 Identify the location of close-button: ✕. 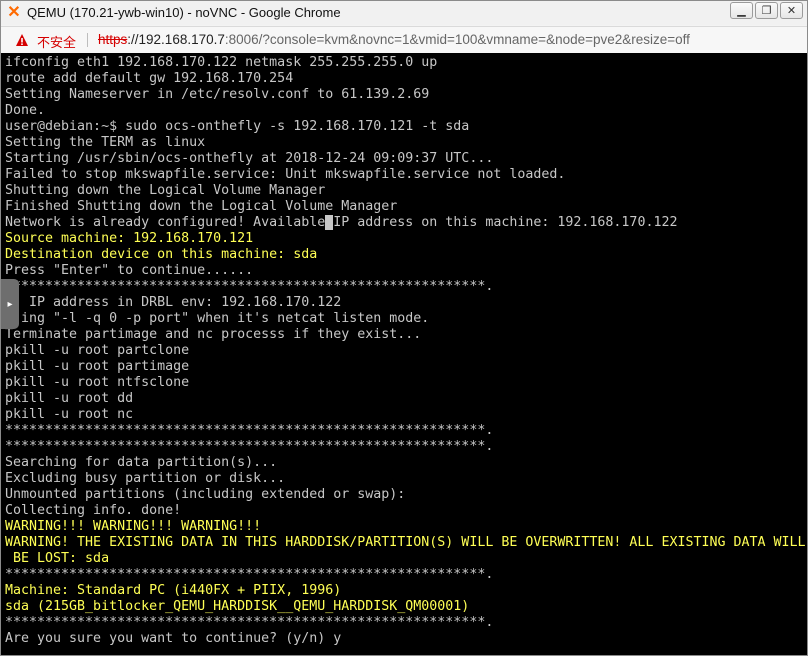
(791, 10).